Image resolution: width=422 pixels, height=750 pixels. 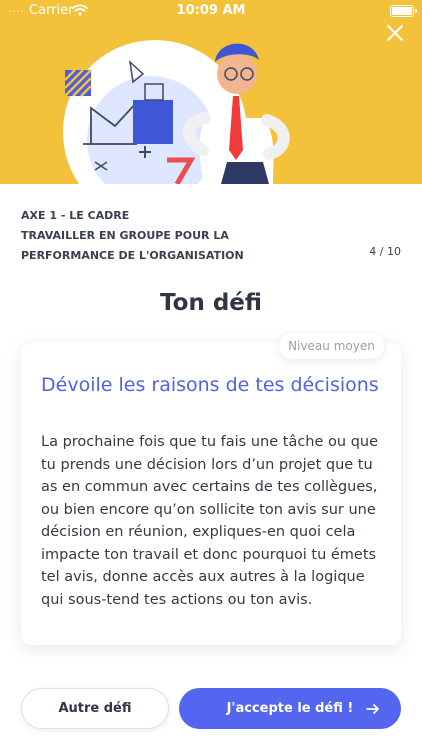 I want to click on battery-icon, so click(x=403, y=11).